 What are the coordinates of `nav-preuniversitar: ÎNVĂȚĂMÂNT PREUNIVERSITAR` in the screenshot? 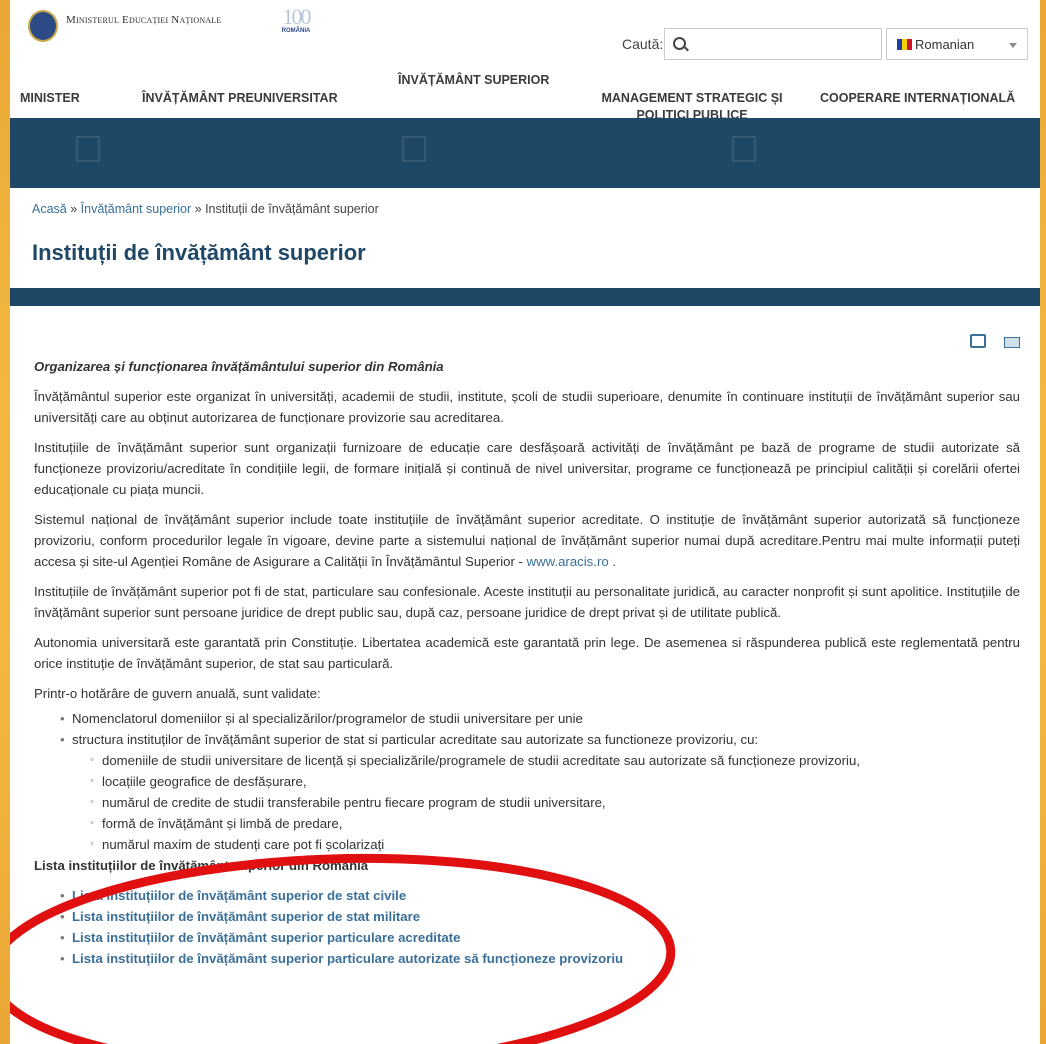 It's located at (240, 98).